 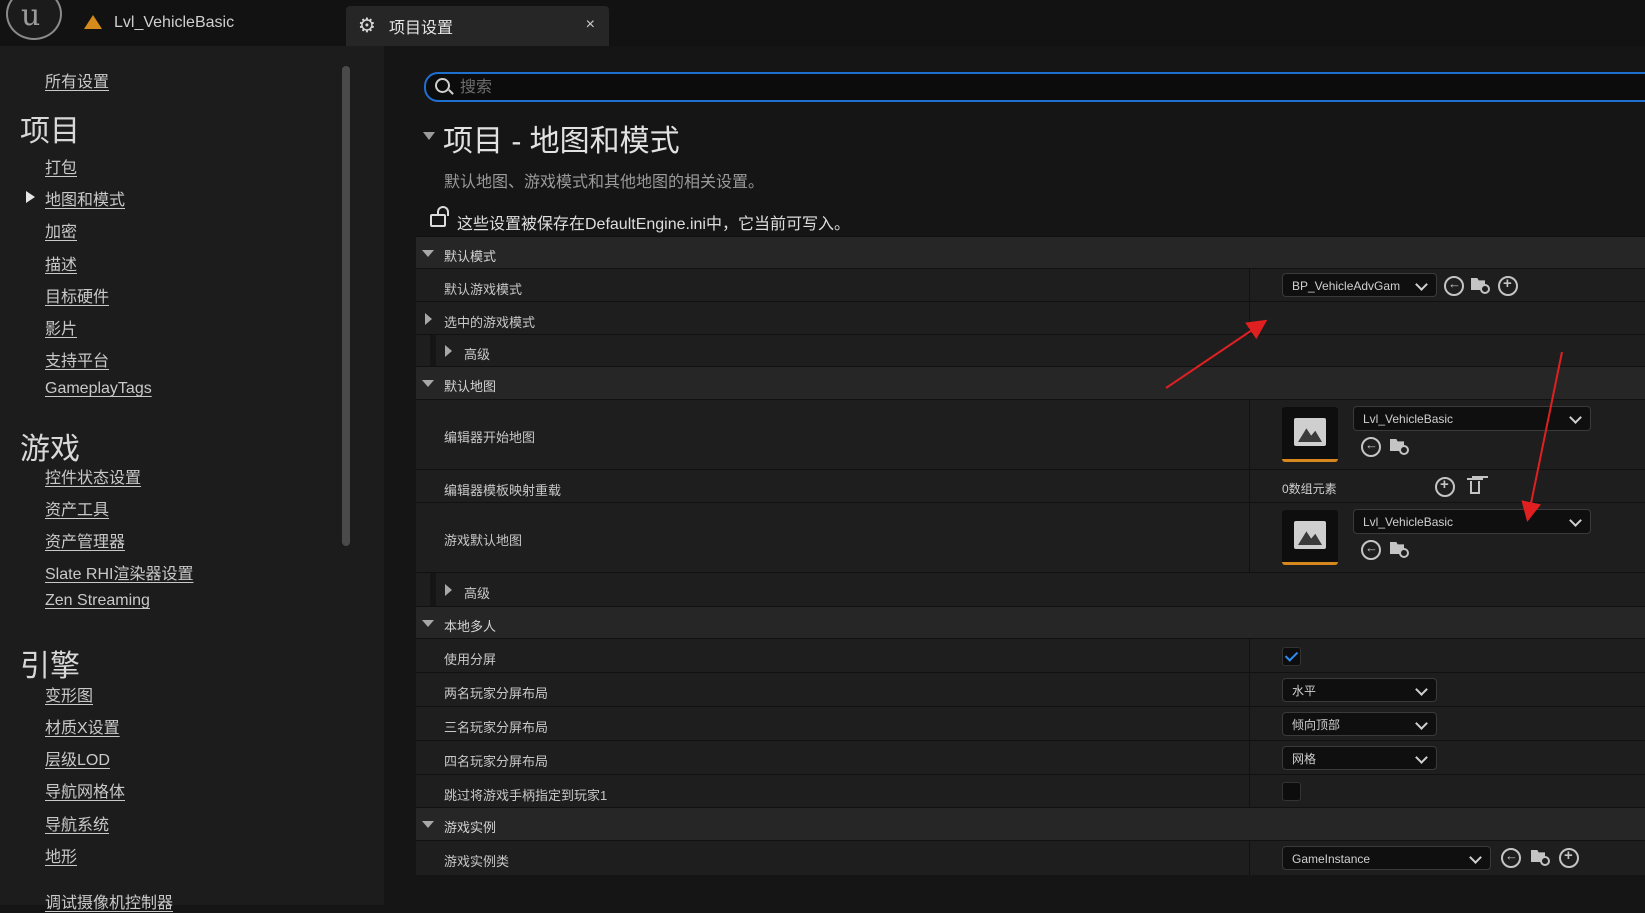 I want to click on dropdown-value: GameInstance, so click(x=1331, y=859).